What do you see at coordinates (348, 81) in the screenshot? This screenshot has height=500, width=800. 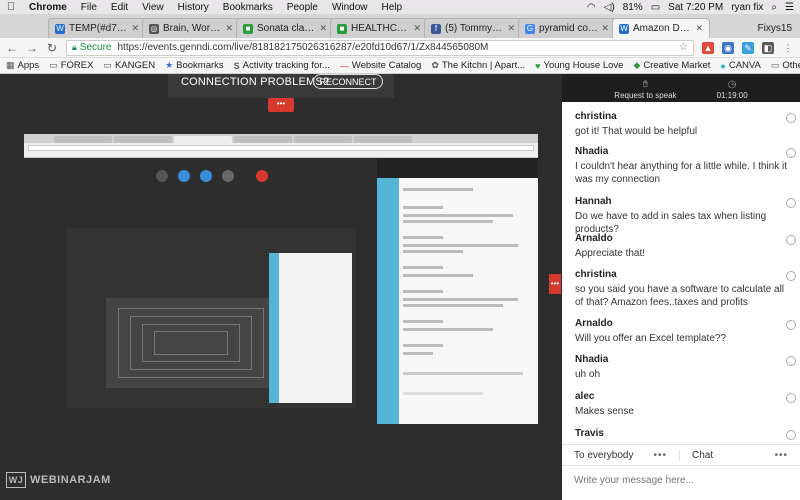 I see `reconnect-button: RECONNECT` at bounding box center [348, 81].